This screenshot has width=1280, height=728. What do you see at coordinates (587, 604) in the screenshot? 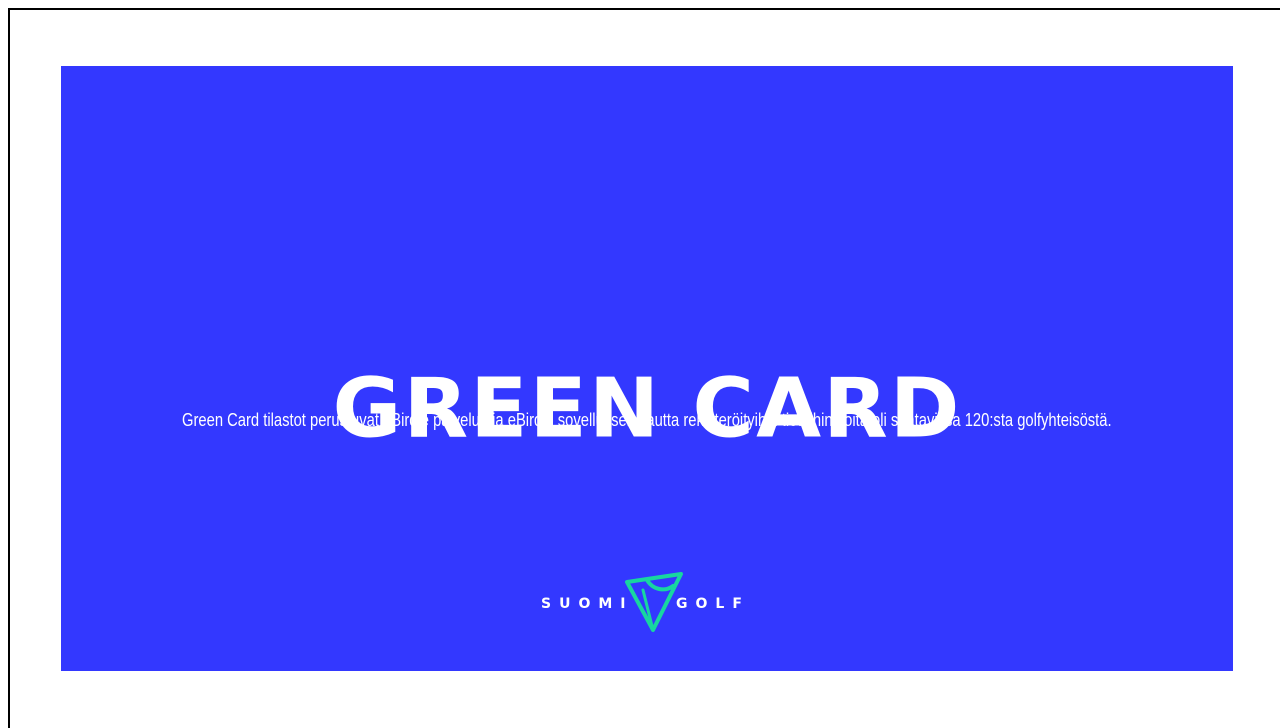
I see `logo-left-text: SUOMI` at bounding box center [587, 604].